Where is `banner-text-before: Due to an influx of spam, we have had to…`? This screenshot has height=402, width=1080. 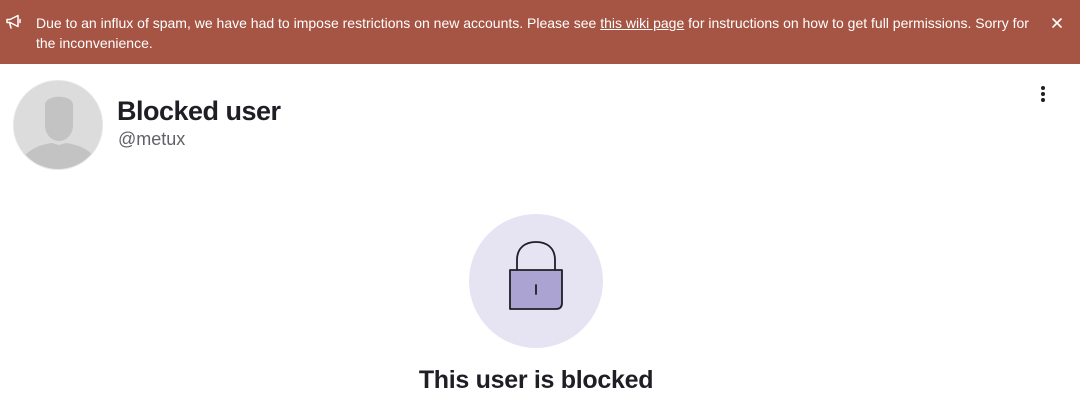
banner-text-before: Due to an influx of spam, we have had to… is located at coordinates (318, 23).